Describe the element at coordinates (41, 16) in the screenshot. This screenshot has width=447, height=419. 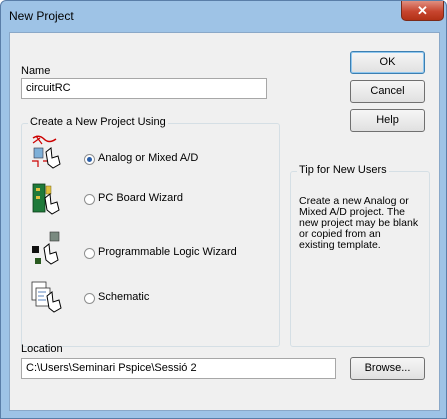
I see `window-title: New Project` at that location.